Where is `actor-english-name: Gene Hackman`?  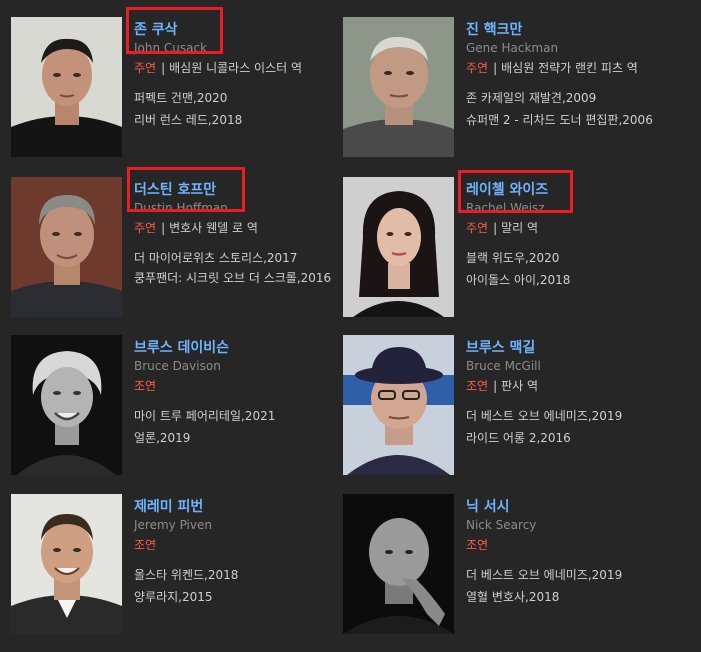 actor-english-name: Gene Hackman is located at coordinates (512, 48).